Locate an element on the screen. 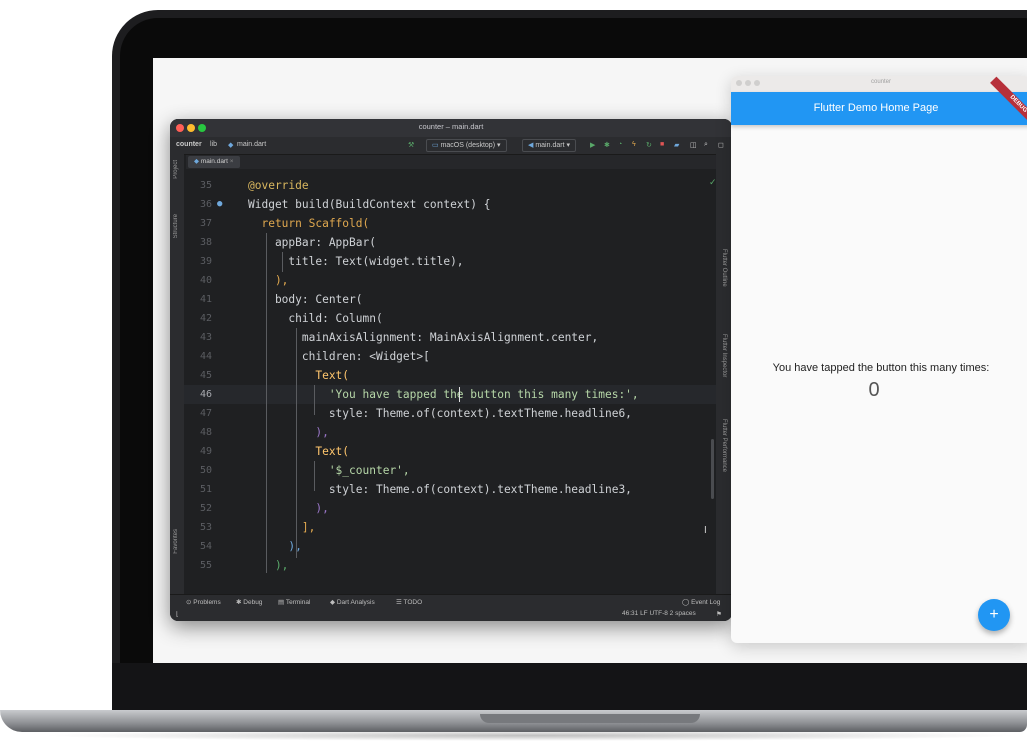  tool-flutter-inspector: Flutter Inspector is located at coordinates (724, 355).